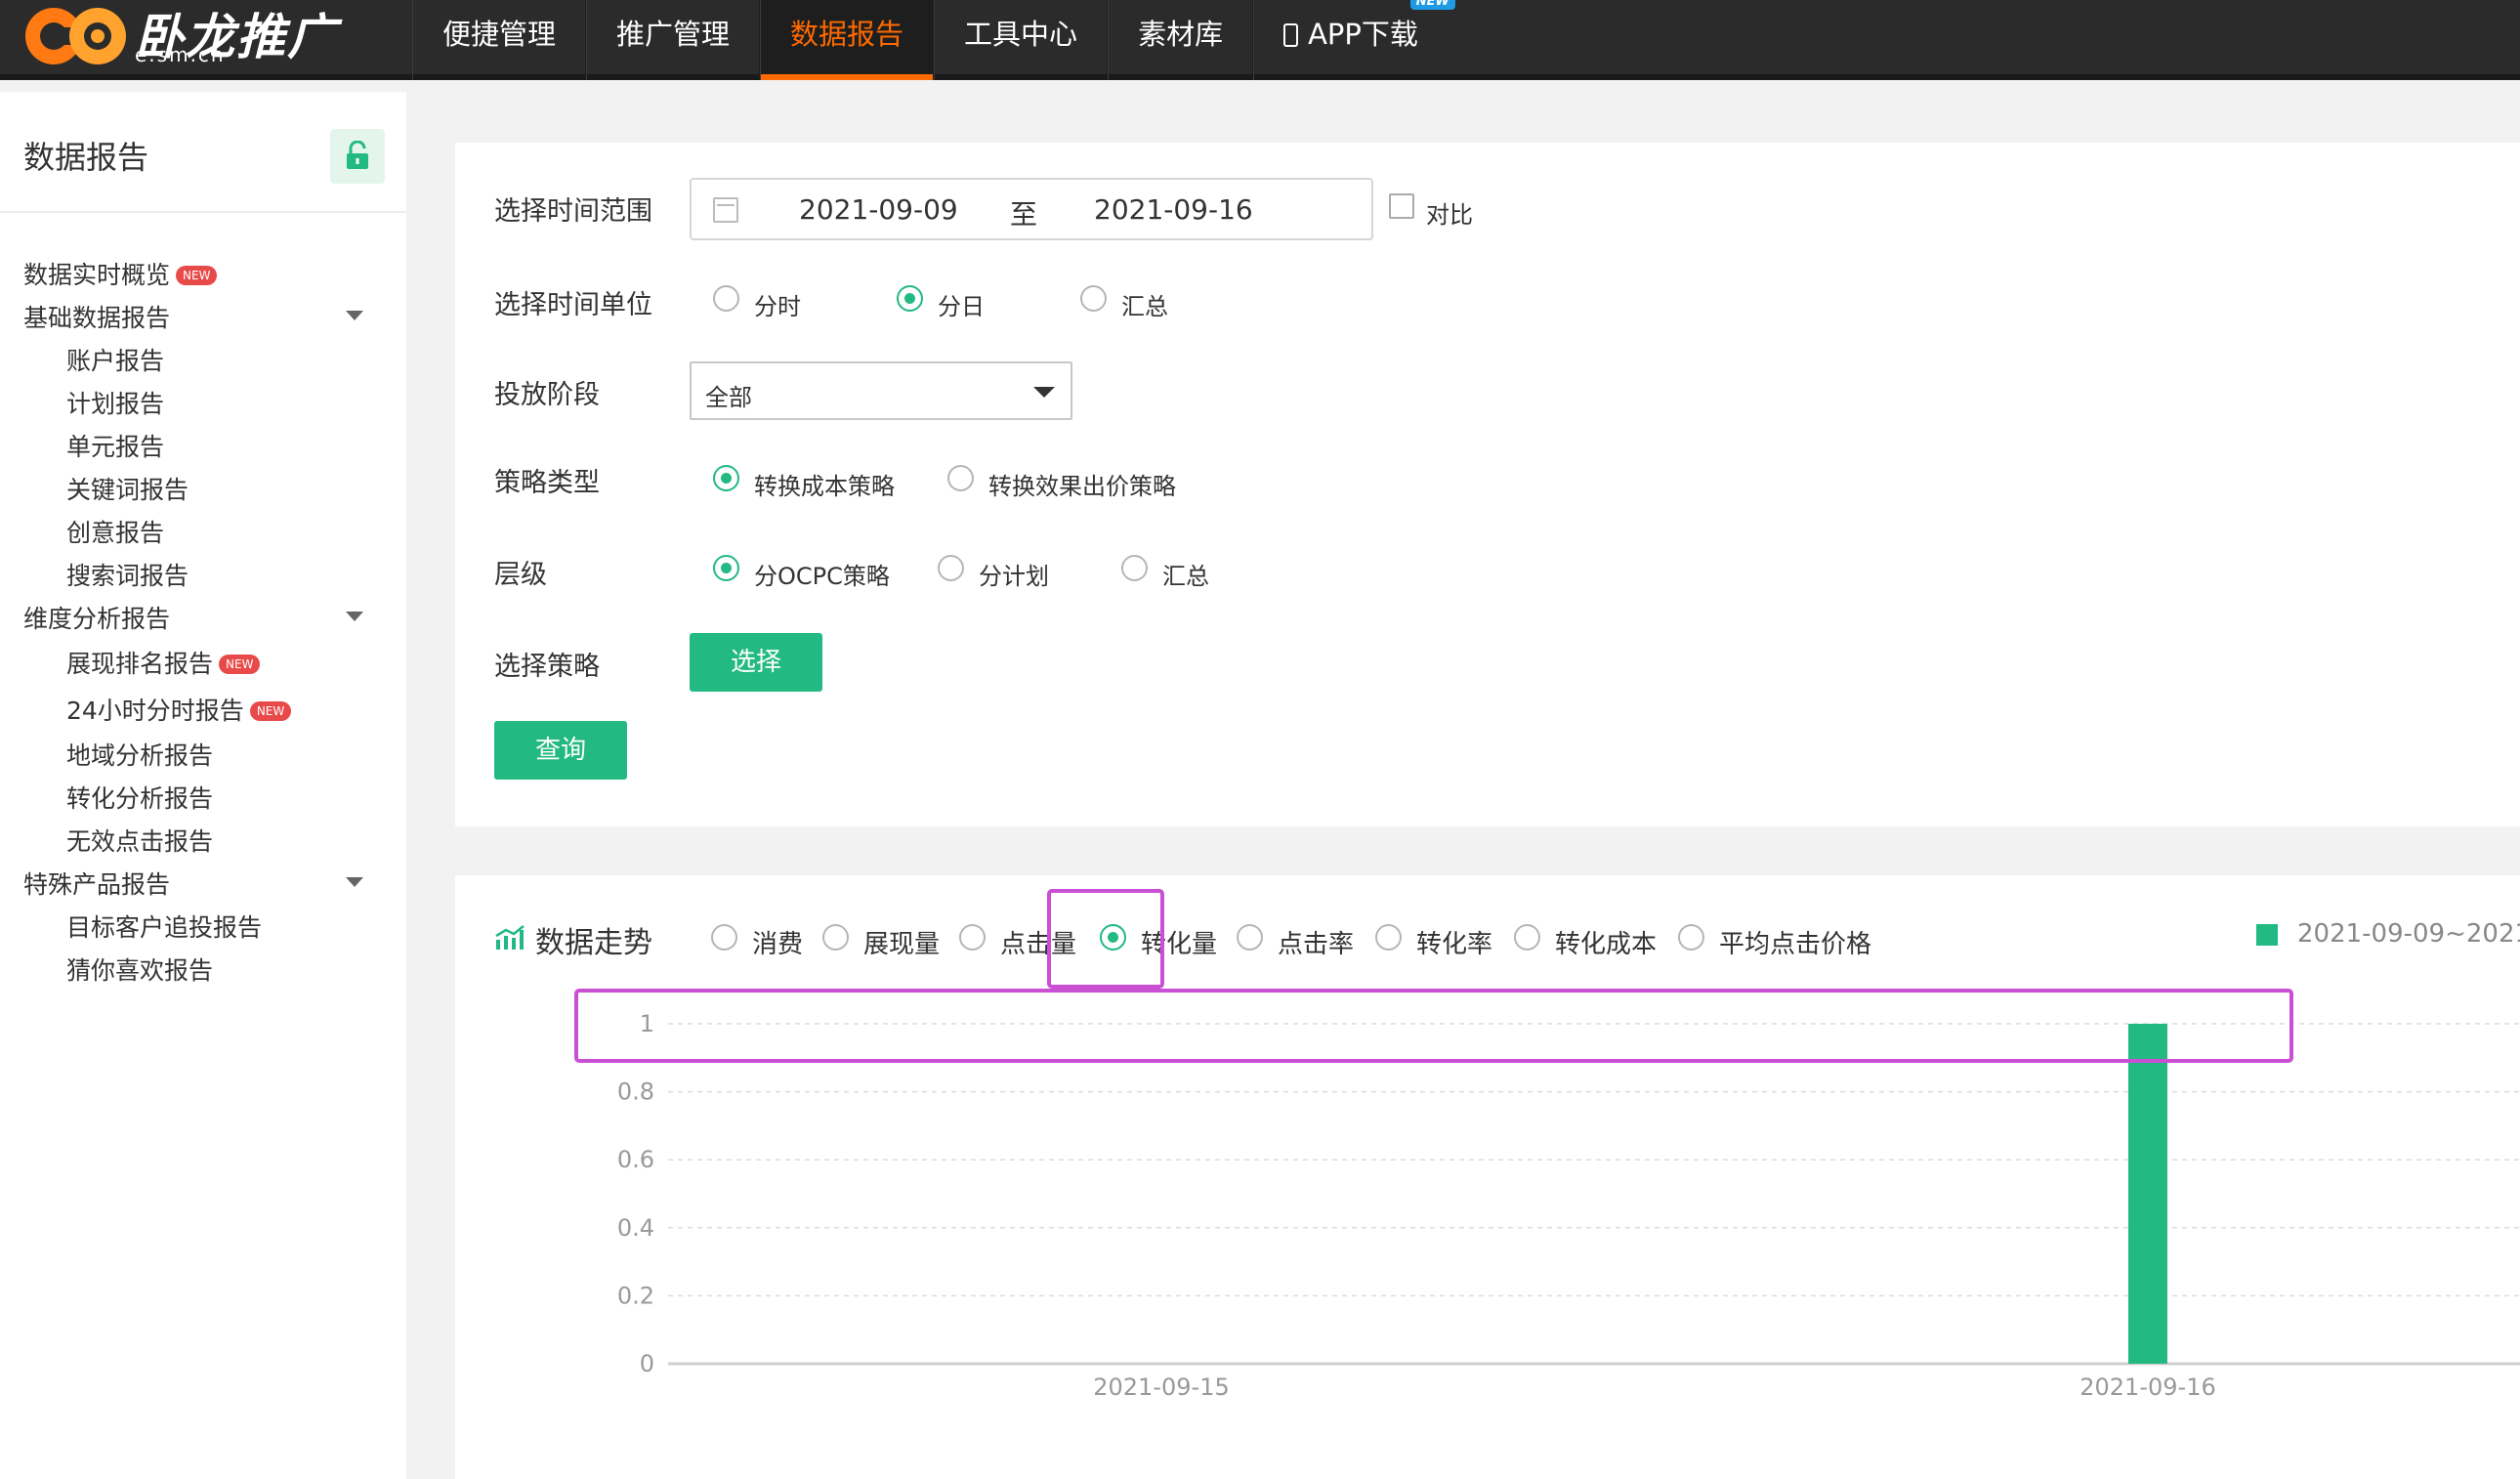 This screenshot has width=2520, height=1479. I want to click on nav-item-shortcut-manage: 便捷管理, so click(499, 40).